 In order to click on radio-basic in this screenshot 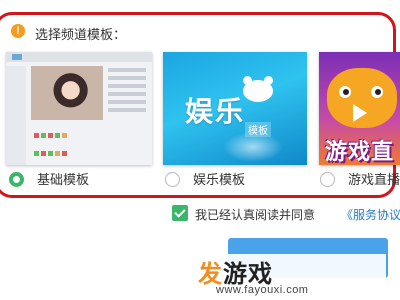, I will do `click(16, 179)`.